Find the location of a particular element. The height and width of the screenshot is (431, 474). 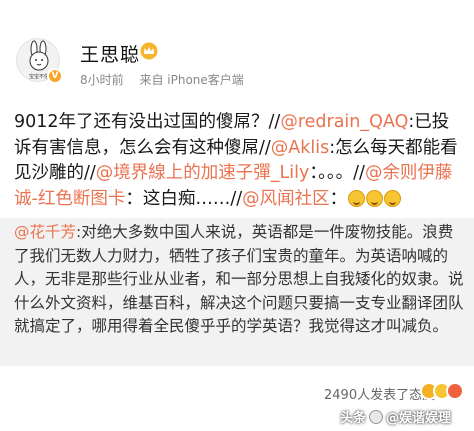

quoted-author-mention: @花千芳 is located at coordinates (45, 232).